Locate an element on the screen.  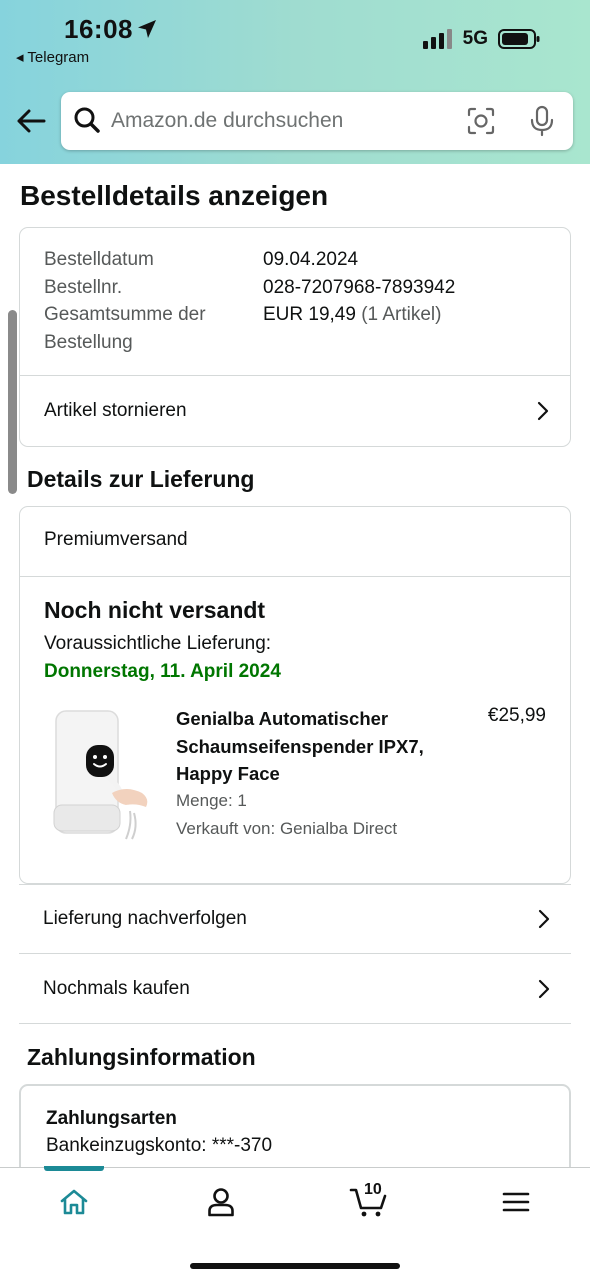
nav-account is located at coordinates (221, 1202).